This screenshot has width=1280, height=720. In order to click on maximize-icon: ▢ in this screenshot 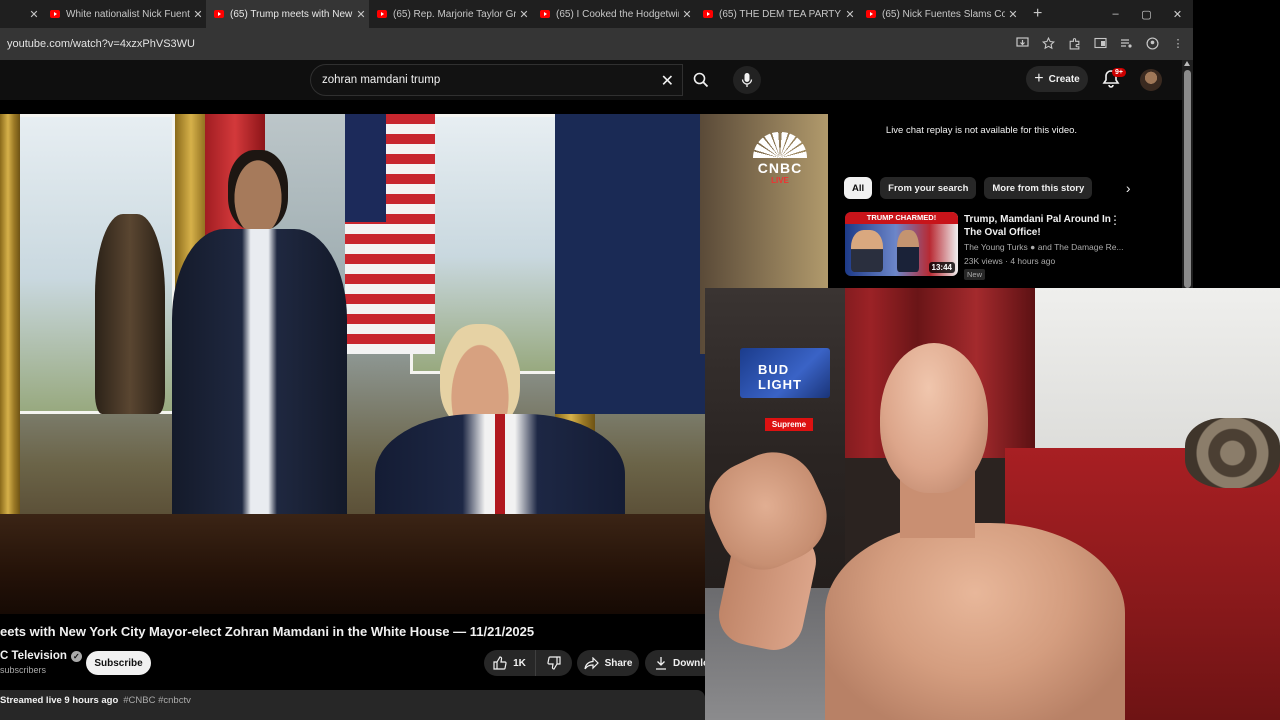, I will do `click(1146, 14)`.